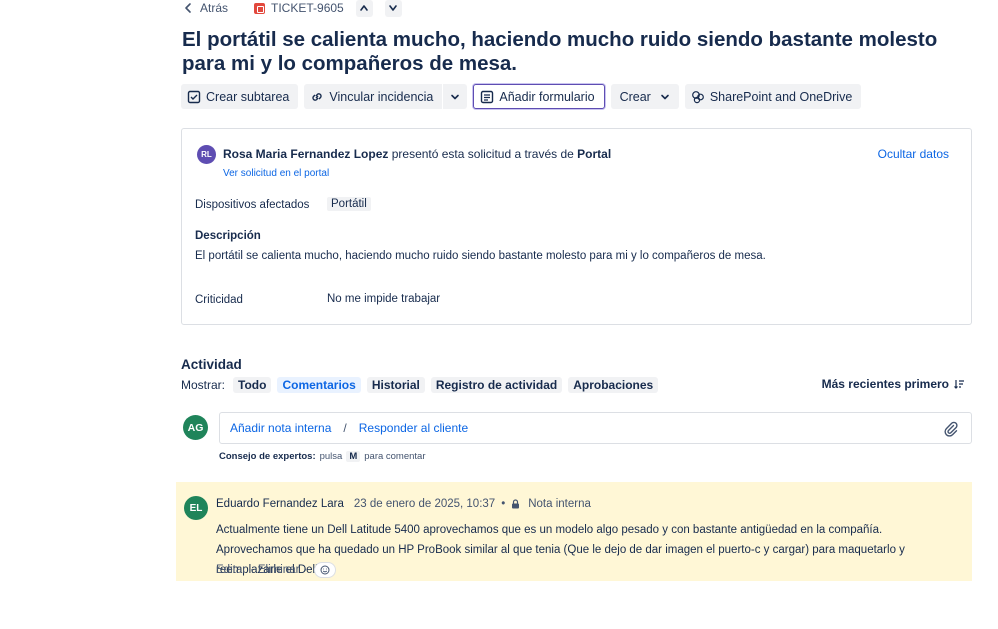 The width and height of the screenshot is (998, 629). I want to click on tip-label: Consejo de expertos:, so click(267, 456).